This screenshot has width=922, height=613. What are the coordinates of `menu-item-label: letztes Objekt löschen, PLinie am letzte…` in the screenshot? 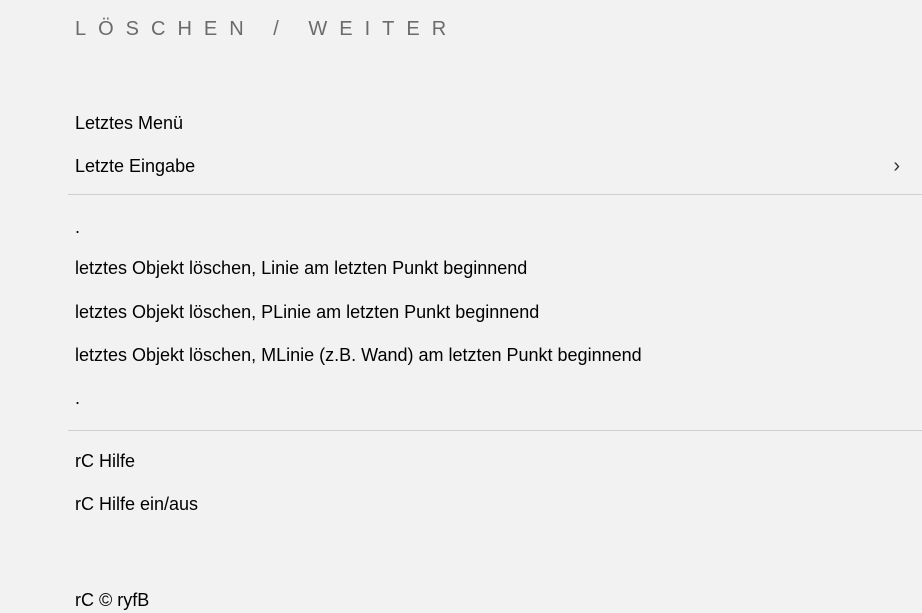 It's located at (307, 312).